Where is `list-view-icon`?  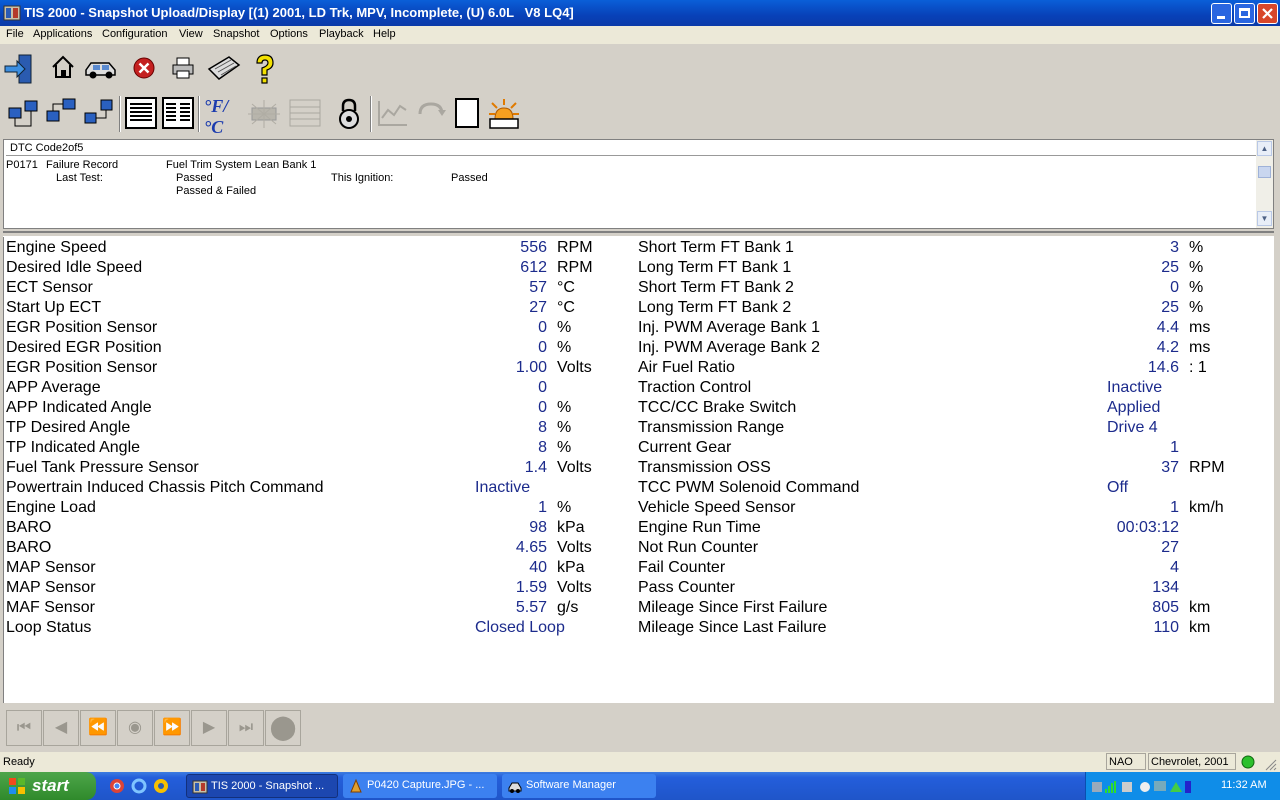
list-view-icon is located at coordinates (141, 113).